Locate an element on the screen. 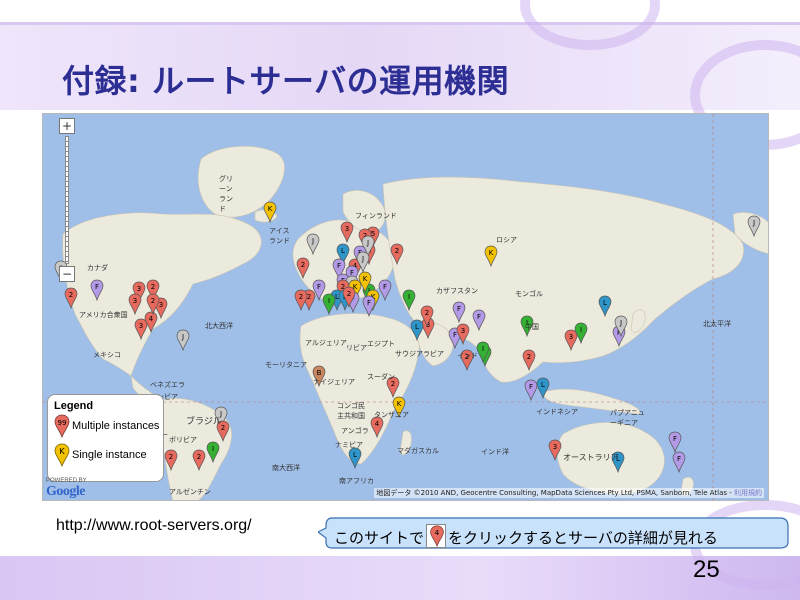  map-label-saudi: サウジアラビア is located at coordinates (419, 354).